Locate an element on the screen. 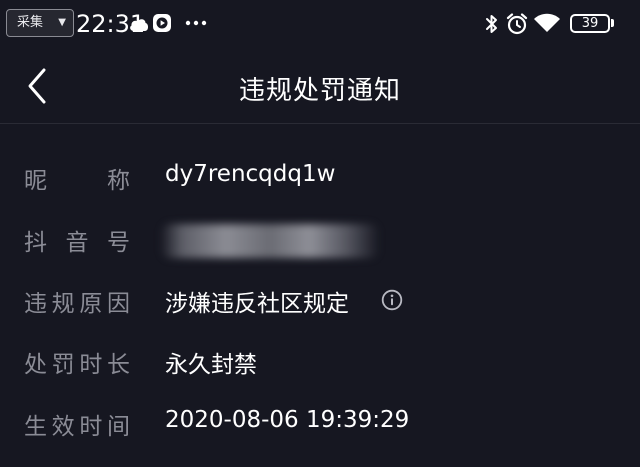 Image resolution: width=640 pixels, height=467 pixels. label-char: 处 is located at coordinates (35, 365).